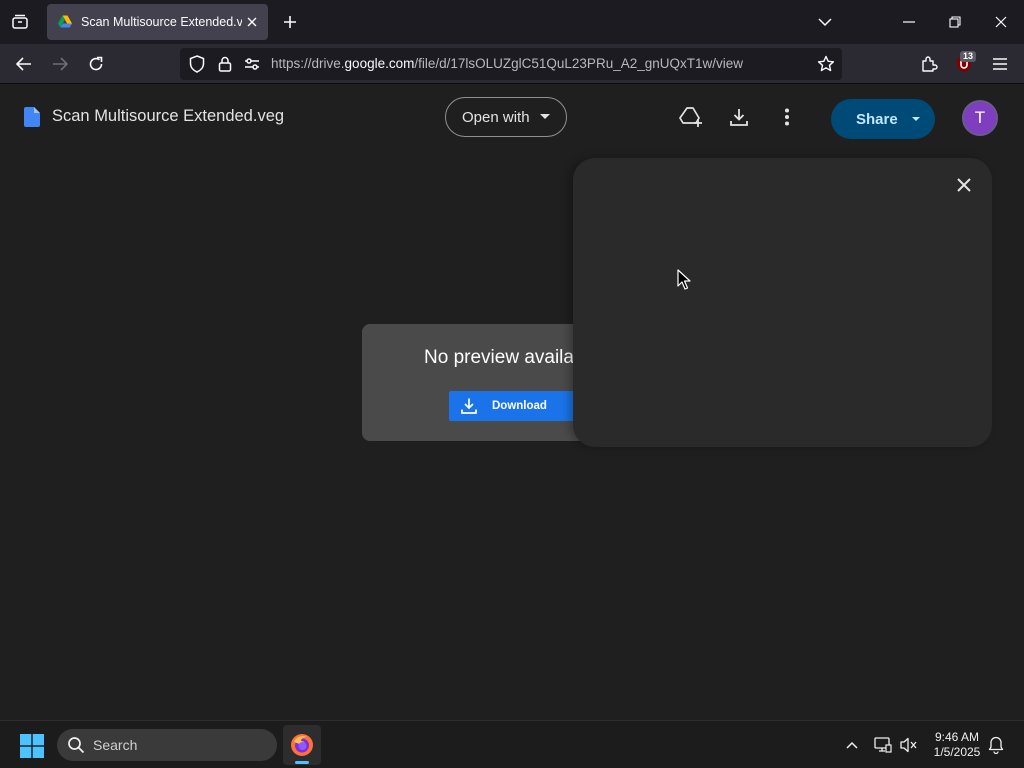 This screenshot has height=768, width=1024. I want to click on search-icon, so click(76, 745).